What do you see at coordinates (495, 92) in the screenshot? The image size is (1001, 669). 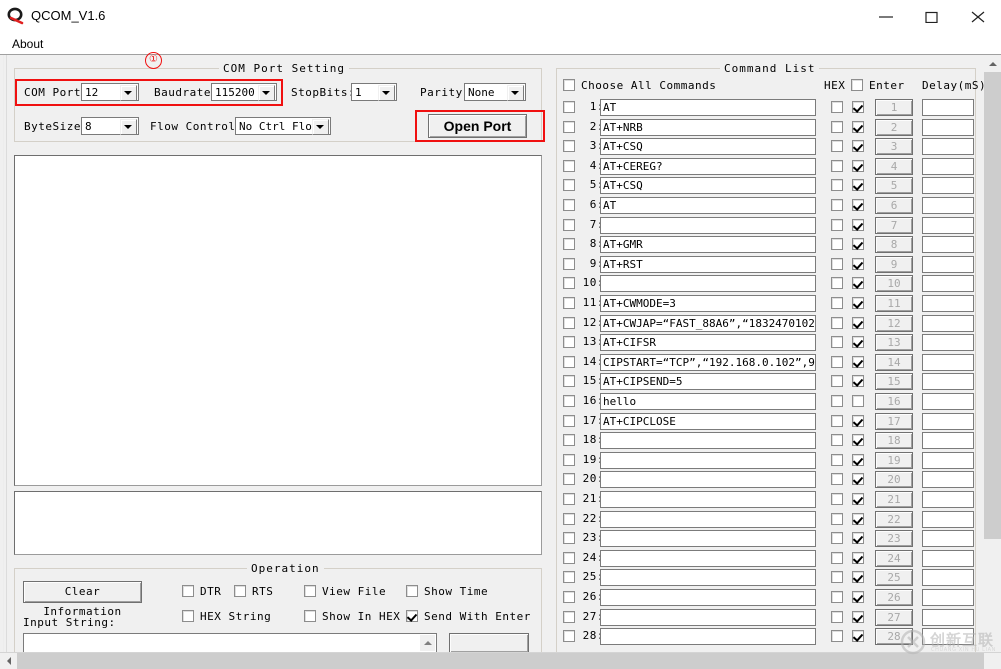 I see `parity-select: None` at bounding box center [495, 92].